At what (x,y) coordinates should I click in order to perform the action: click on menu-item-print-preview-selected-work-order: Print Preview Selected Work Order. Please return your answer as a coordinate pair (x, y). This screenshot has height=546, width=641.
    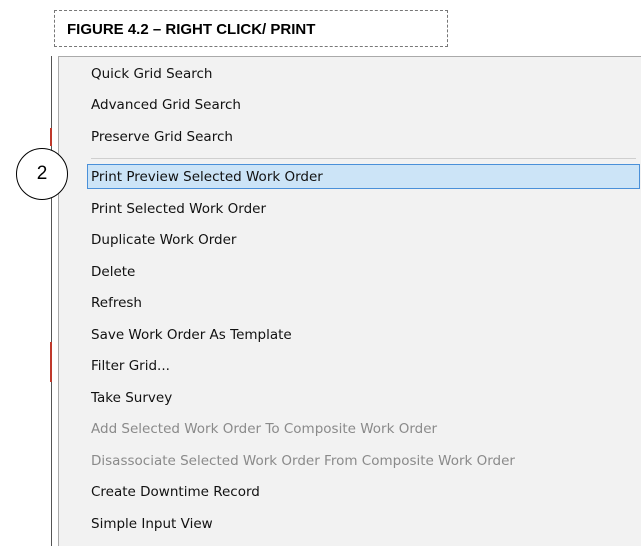
    Looking at the image, I should click on (207, 177).